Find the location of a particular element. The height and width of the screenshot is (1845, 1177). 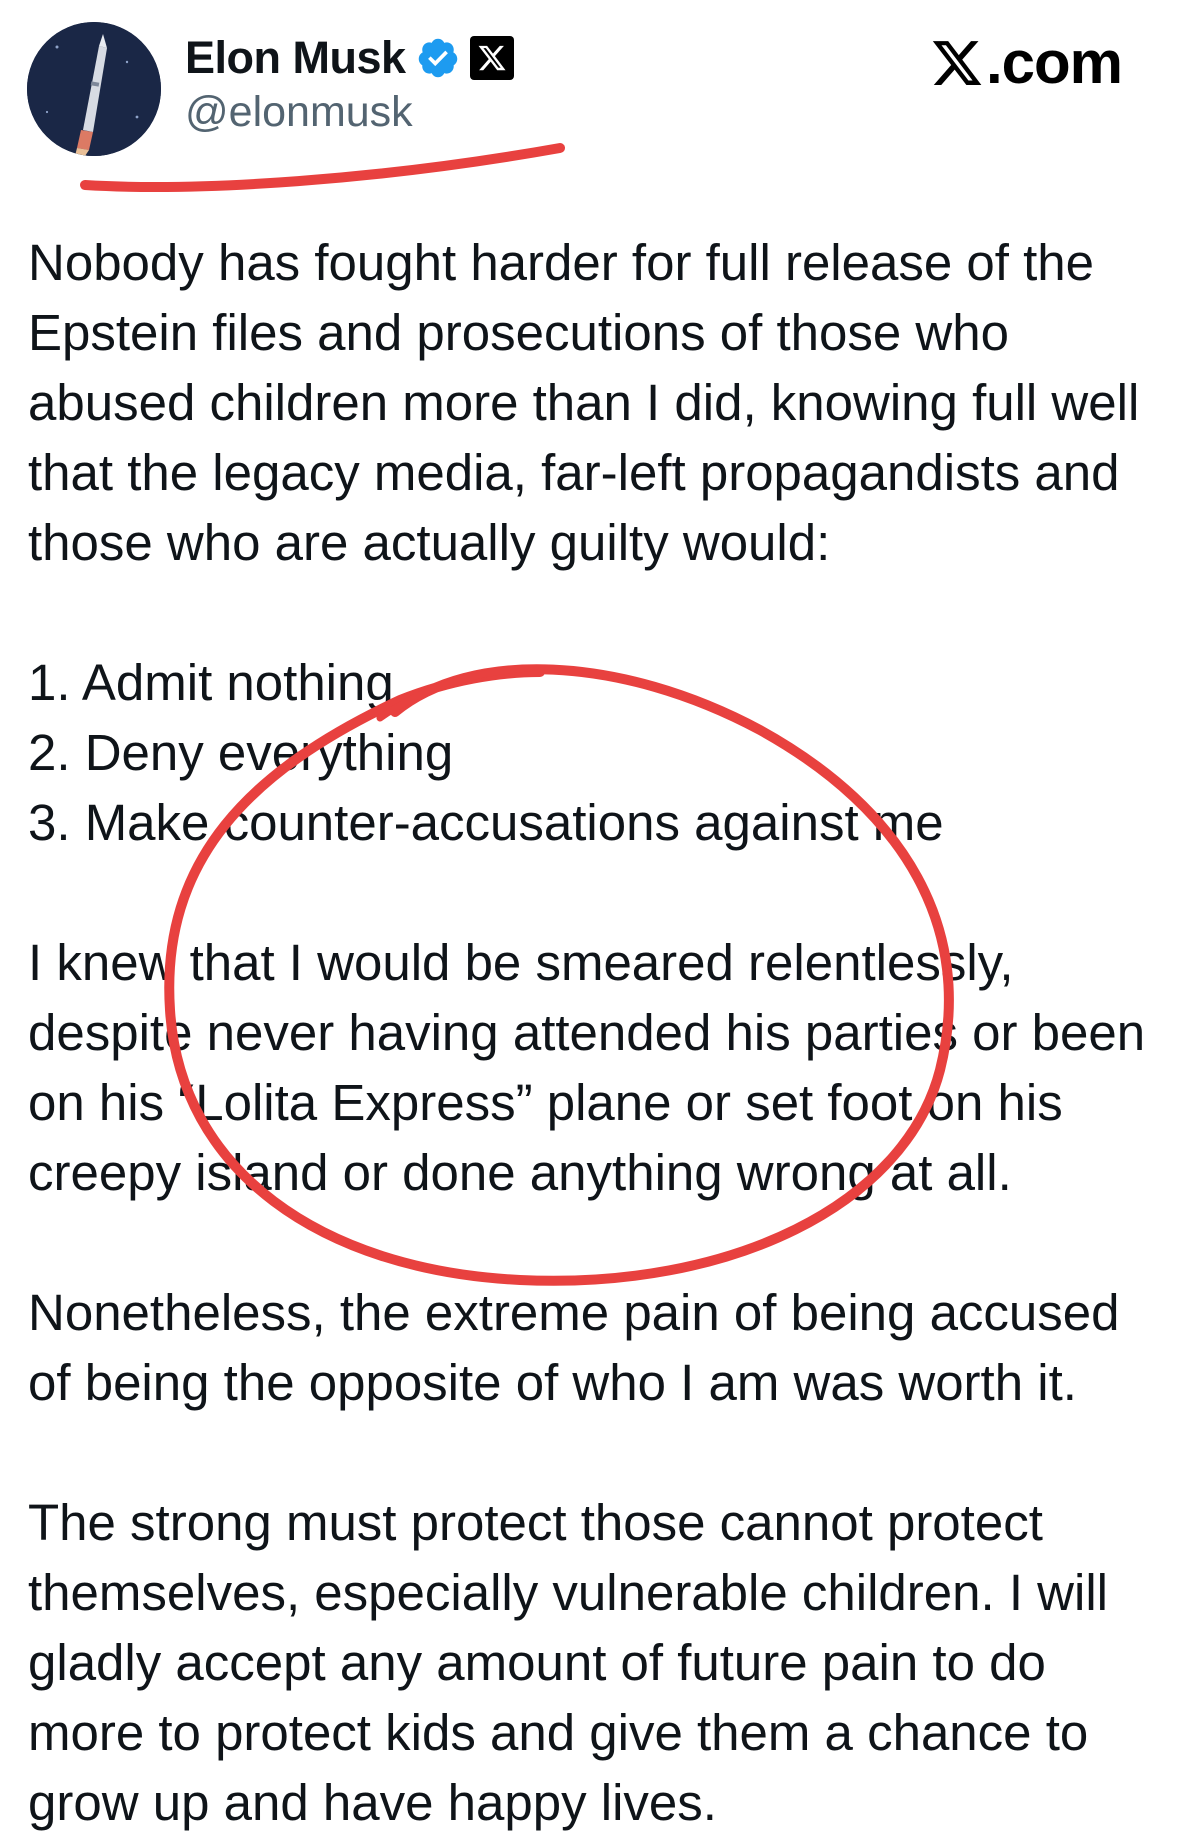

tweet-header: Elon Musk @elonmusk .com is located at coordinates (588, 100).